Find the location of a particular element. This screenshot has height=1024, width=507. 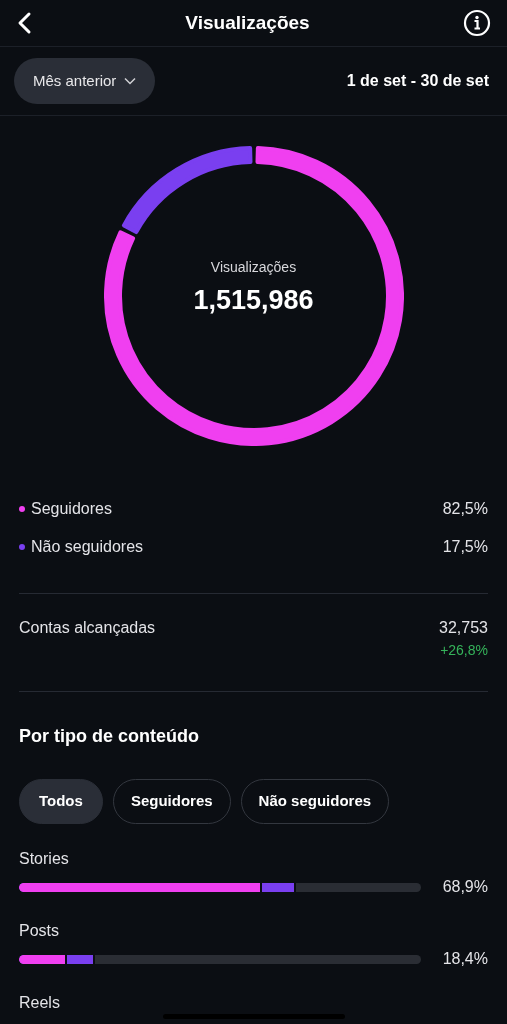

content-type-value: 68,9% is located at coordinates (465, 887).